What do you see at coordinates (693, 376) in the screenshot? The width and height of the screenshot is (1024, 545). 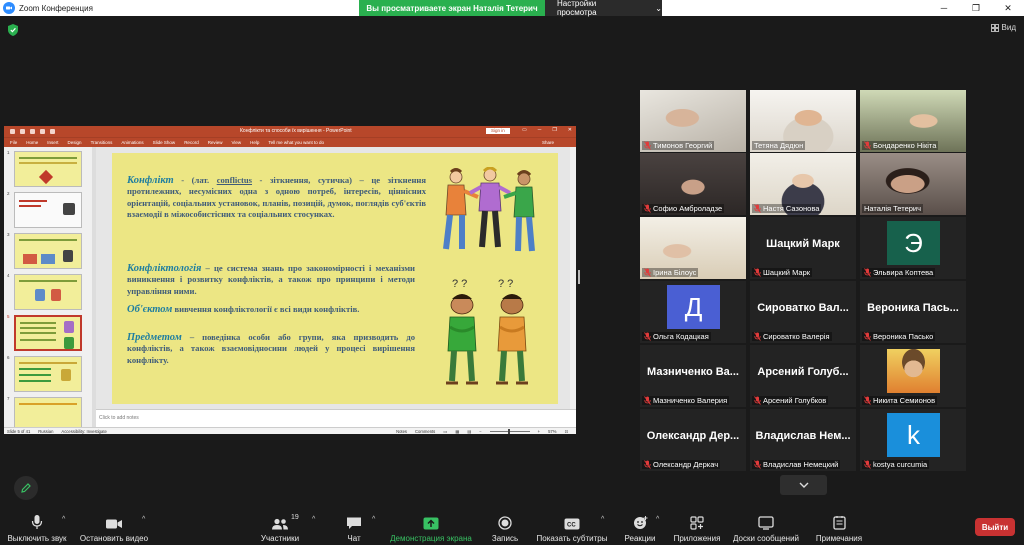 I see `participant-tile: Мазниченко Ва... Мазниченко Валерия` at bounding box center [693, 376].